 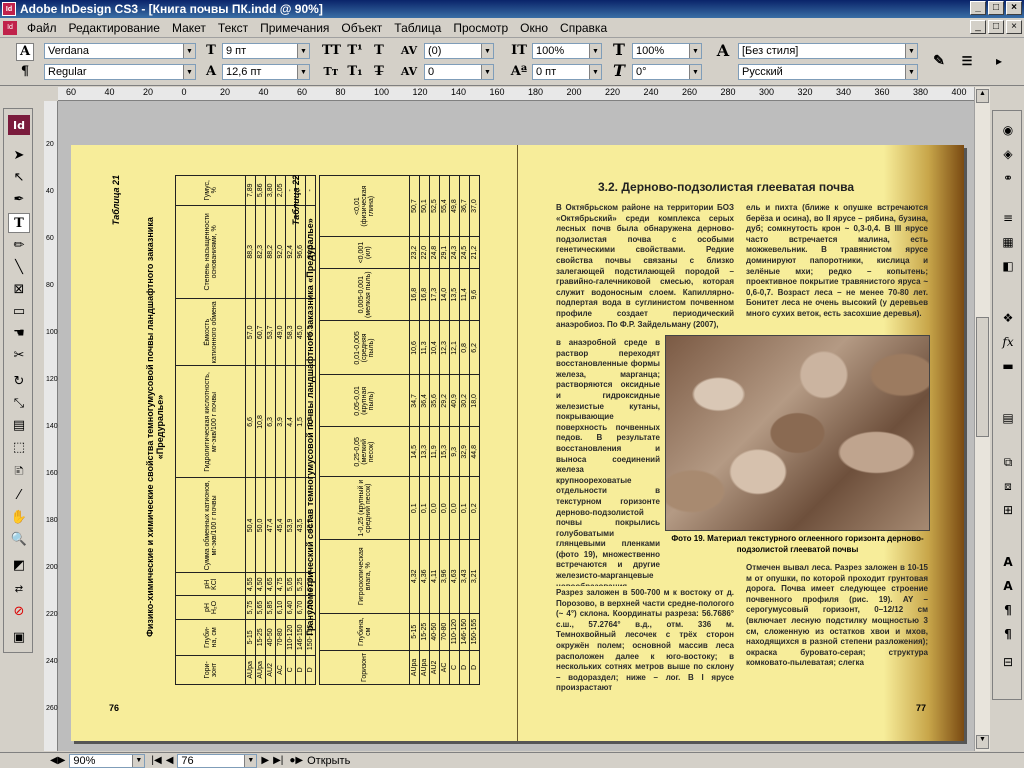 I want to click on vertical-scrollbar: ▲ ▼, so click(x=982, y=419).